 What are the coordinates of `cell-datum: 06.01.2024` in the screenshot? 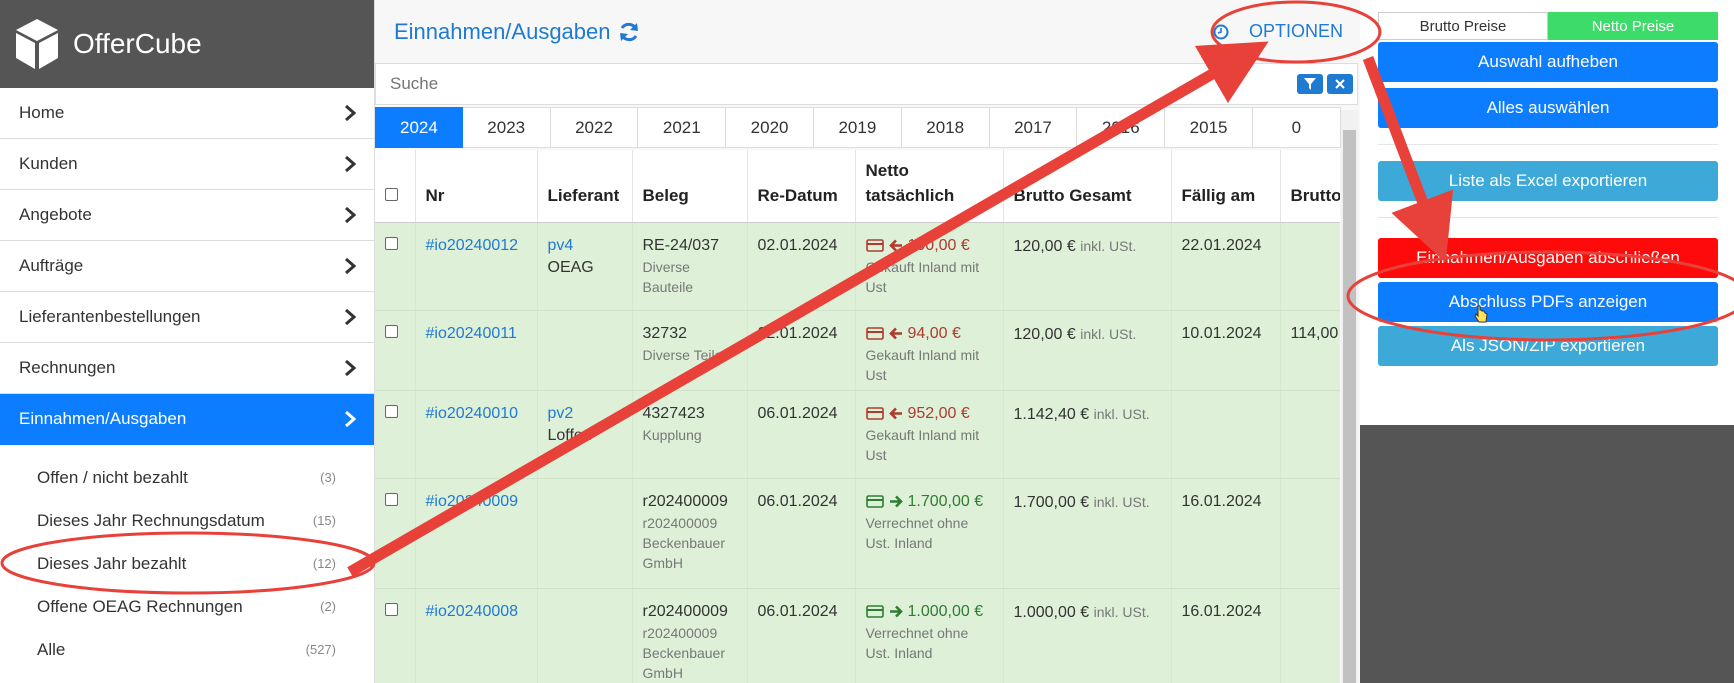 It's located at (801, 533).